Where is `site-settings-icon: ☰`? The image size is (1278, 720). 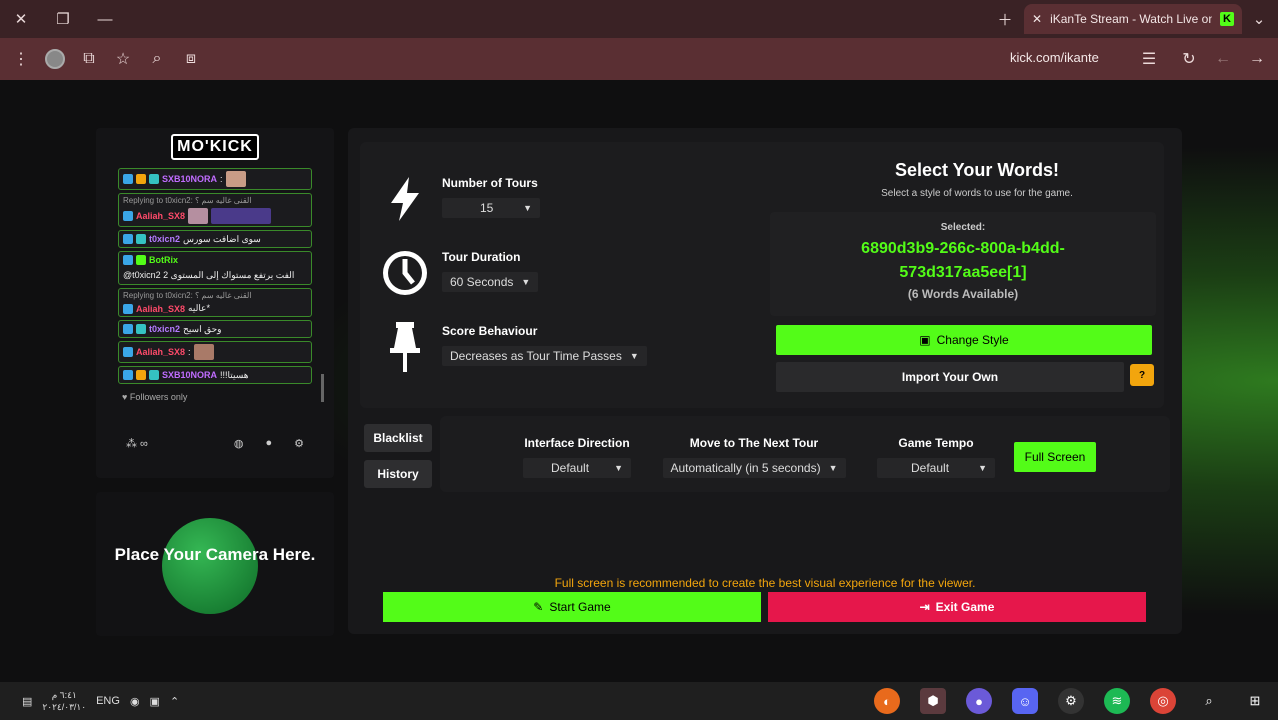
site-settings-icon: ☰ is located at coordinates (1149, 59).